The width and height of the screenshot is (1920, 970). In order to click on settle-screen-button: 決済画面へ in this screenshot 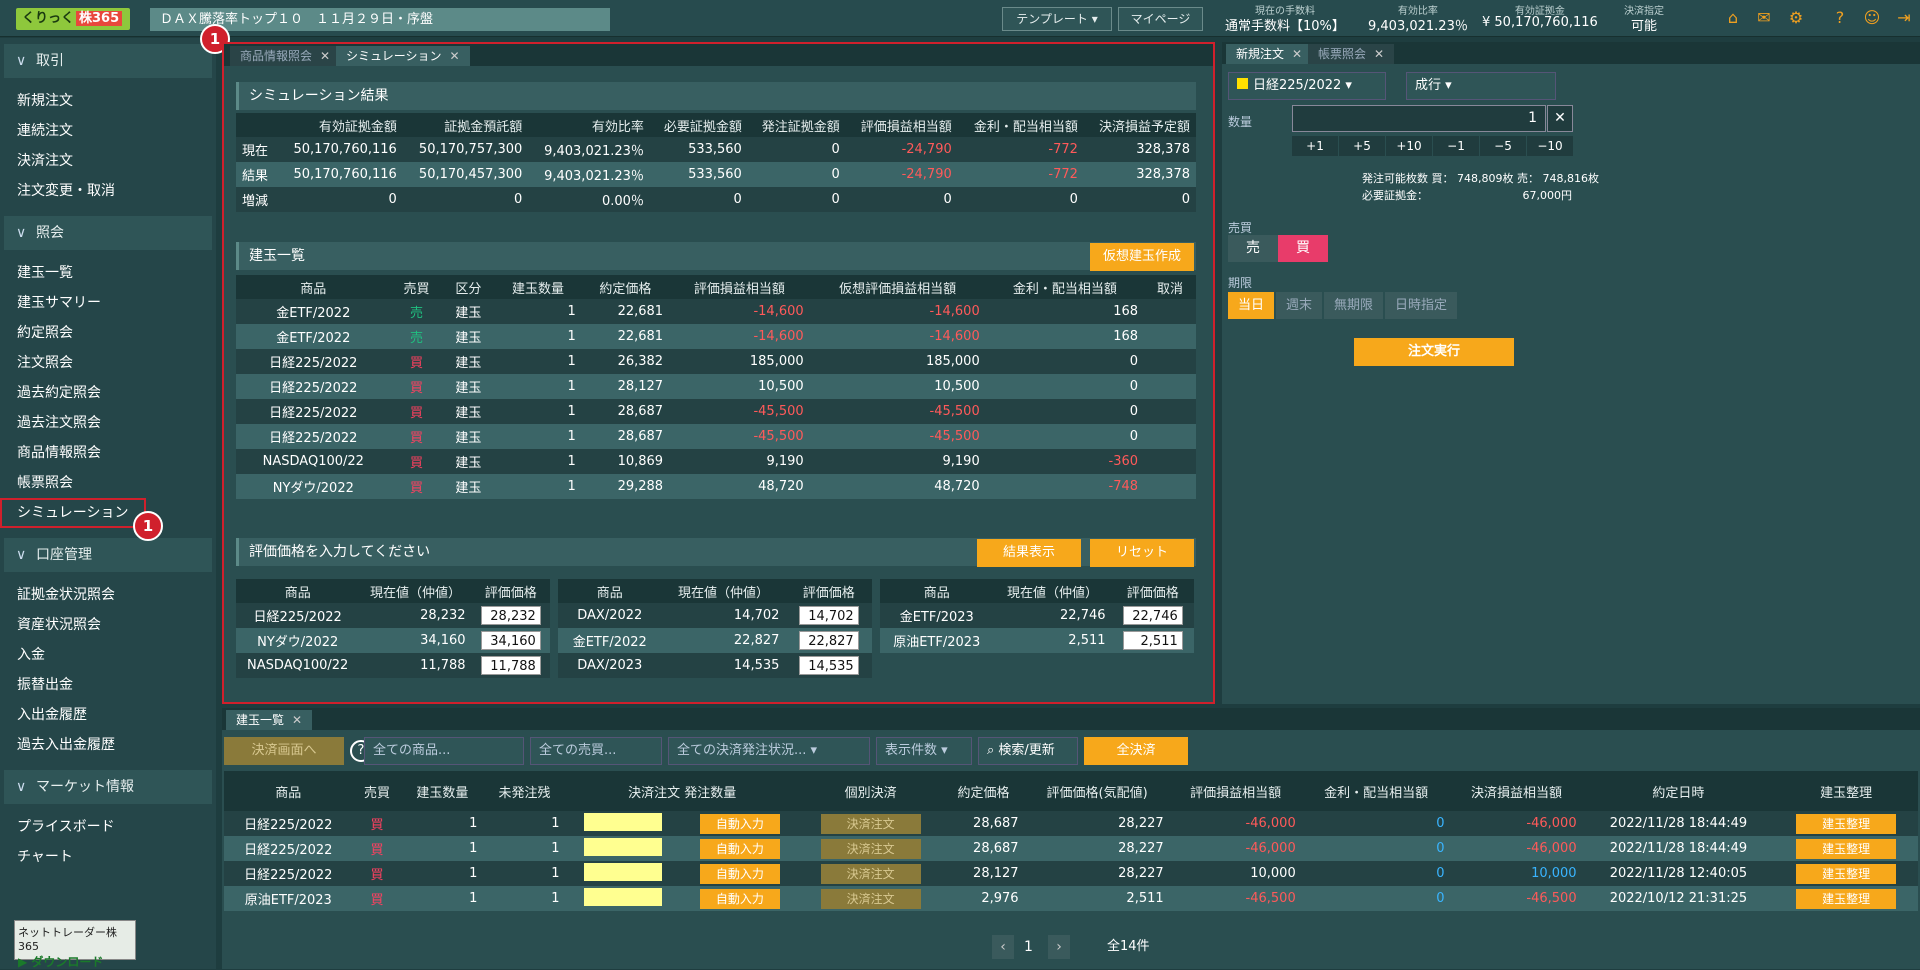, I will do `click(284, 751)`.